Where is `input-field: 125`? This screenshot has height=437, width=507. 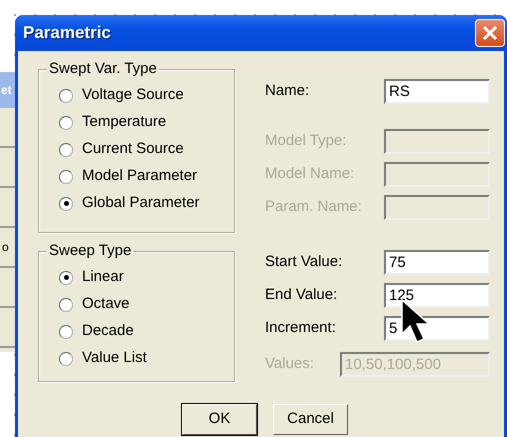
input-field: 125 is located at coordinates (437, 295).